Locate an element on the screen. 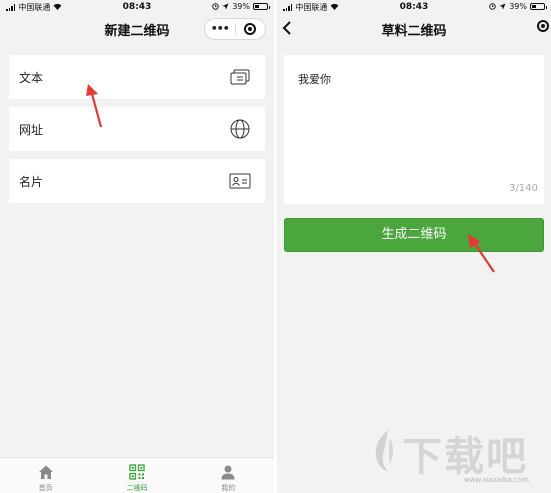 The height and width of the screenshot is (493, 551). person-icon is located at coordinates (228, 472).